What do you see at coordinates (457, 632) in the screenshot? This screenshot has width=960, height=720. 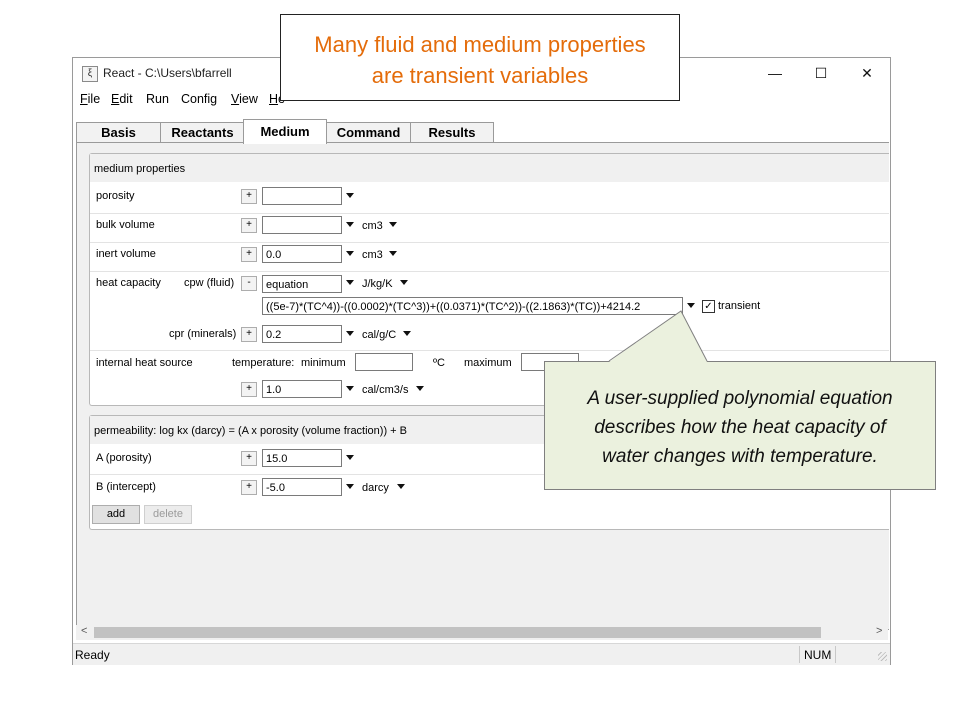 I see `scroll-thumb` at bounding box center [457, 632].